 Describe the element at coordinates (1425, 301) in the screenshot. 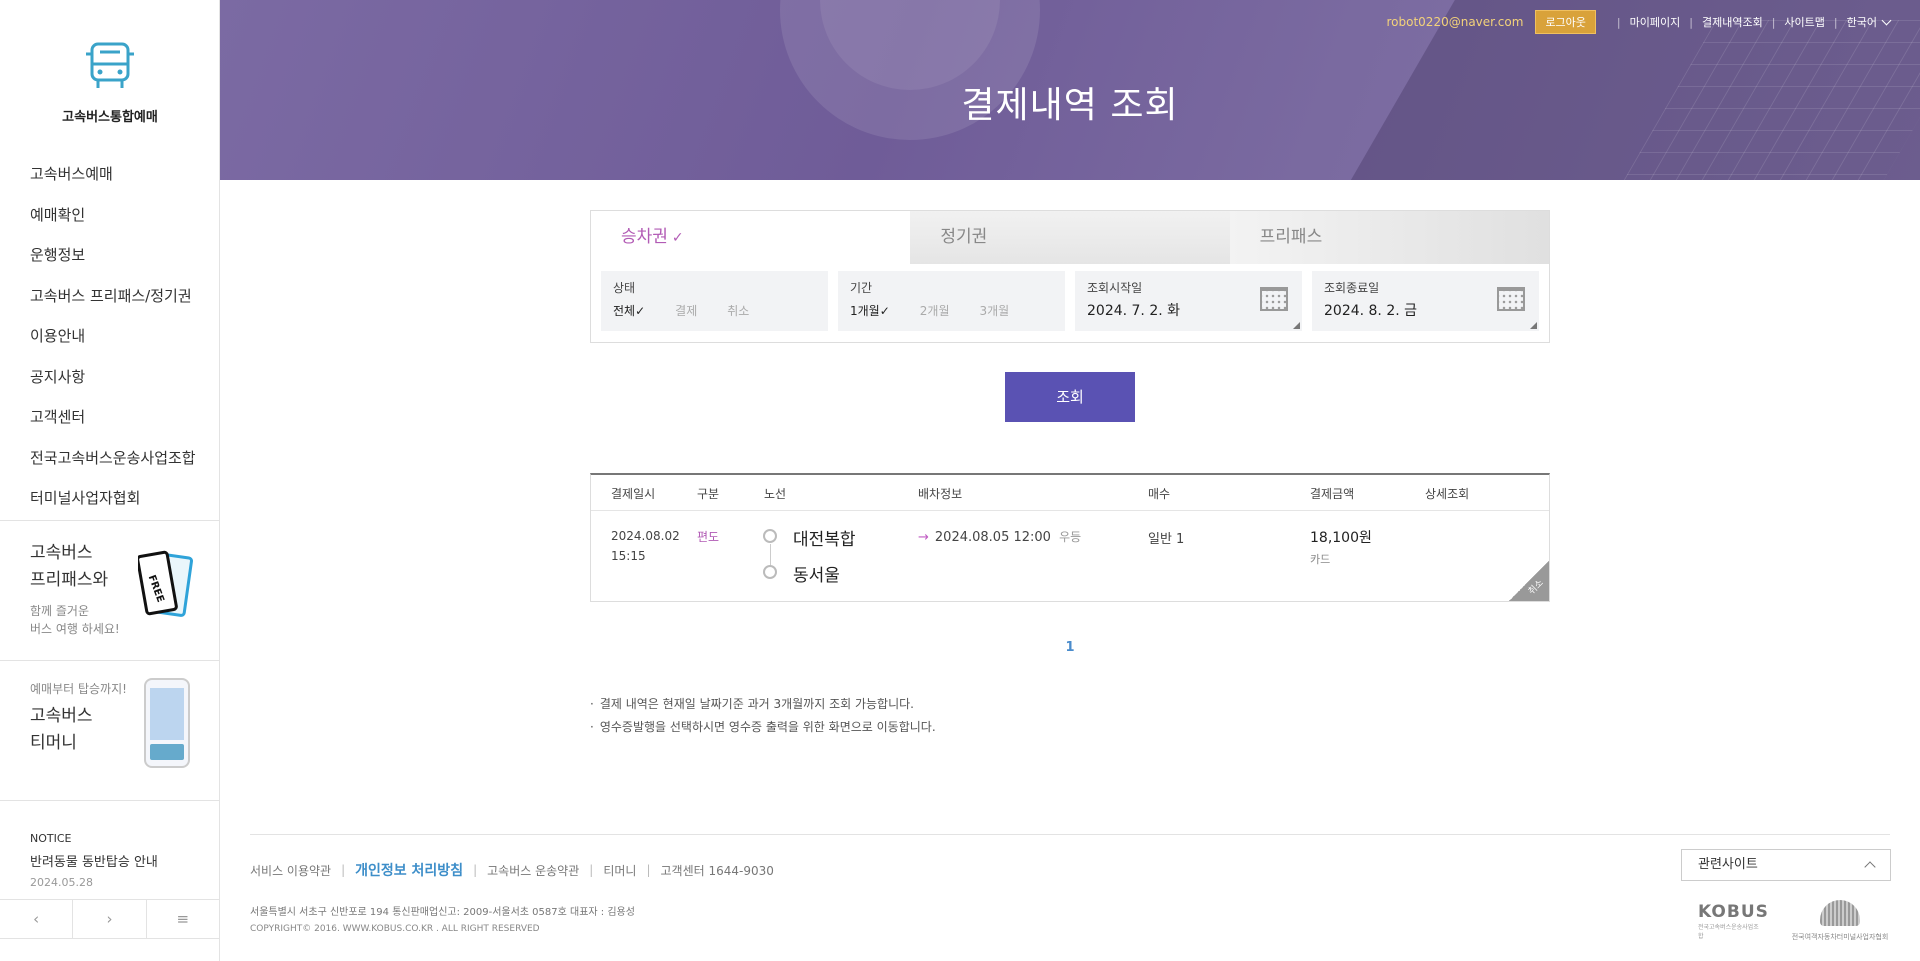

I see `end-date-field: 조회종료일 2024. 8. 2. 금` at that location.